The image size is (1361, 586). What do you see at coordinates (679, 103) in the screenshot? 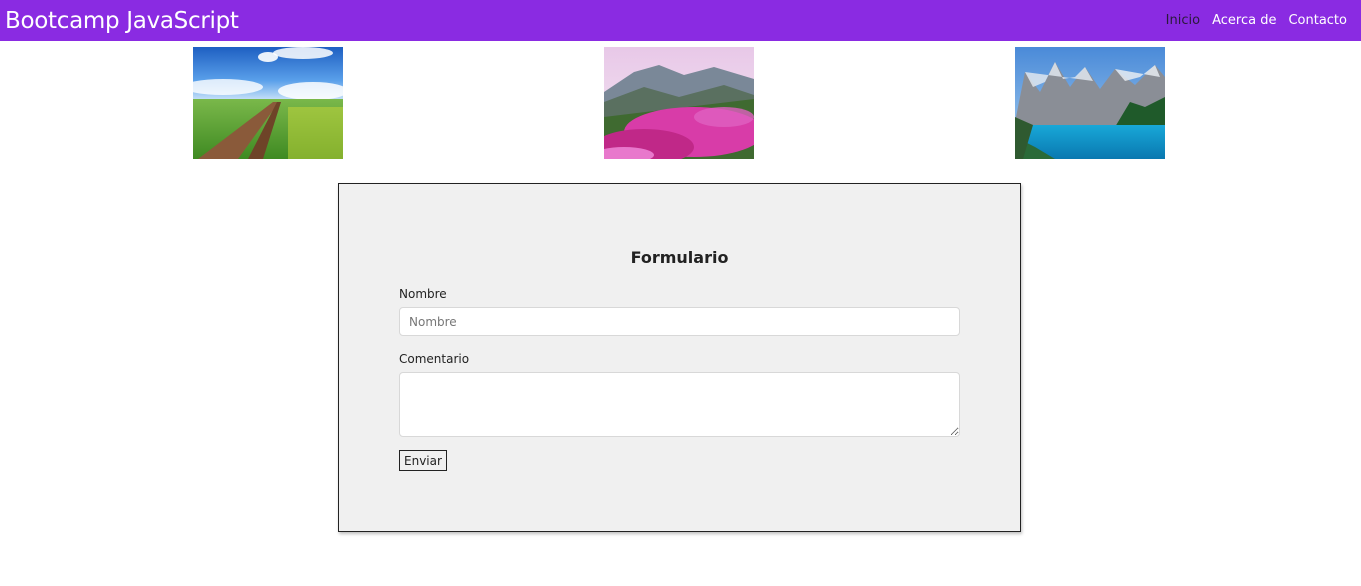
I see `gallery-image-flowers` at bounding box center [679, 103].